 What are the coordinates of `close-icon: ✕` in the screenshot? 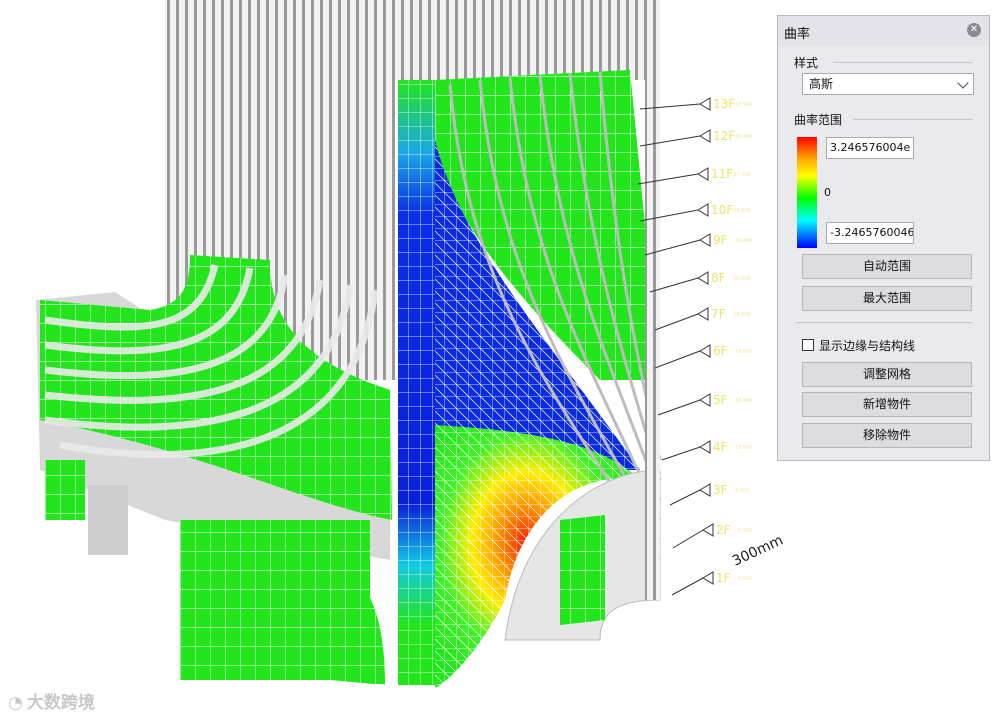 It's located at (974, 30).